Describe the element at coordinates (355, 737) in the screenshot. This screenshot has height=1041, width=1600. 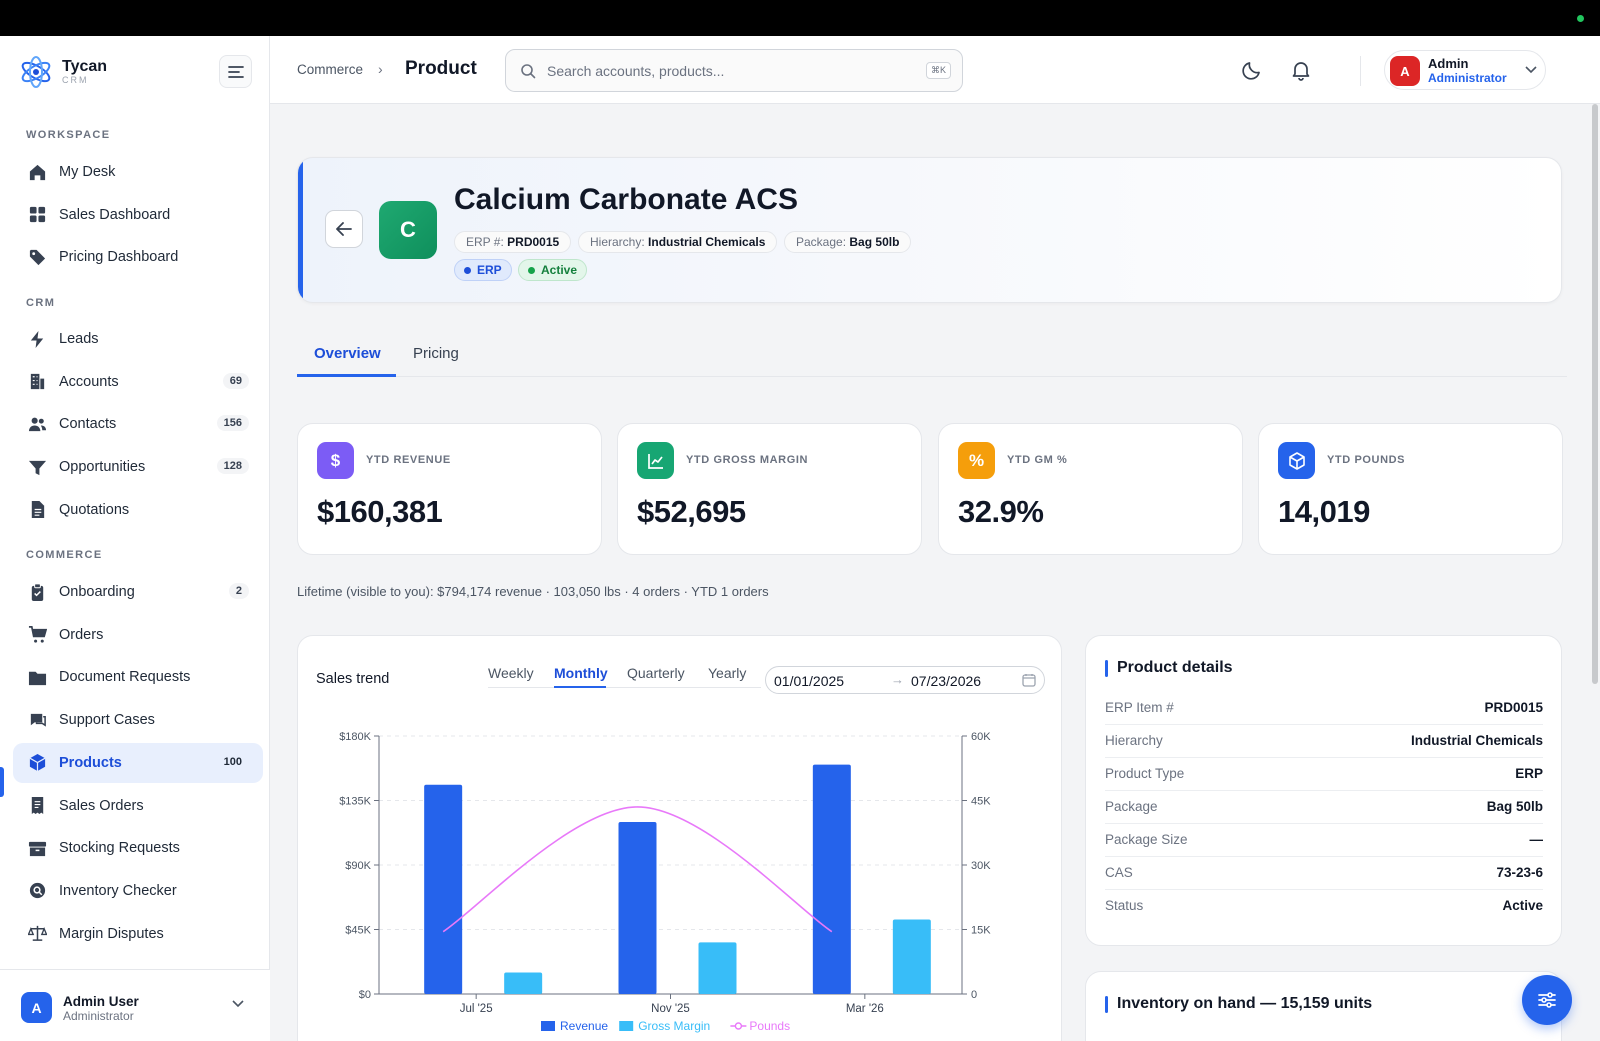
I see `y-left-tick-label: $180K` at that location.